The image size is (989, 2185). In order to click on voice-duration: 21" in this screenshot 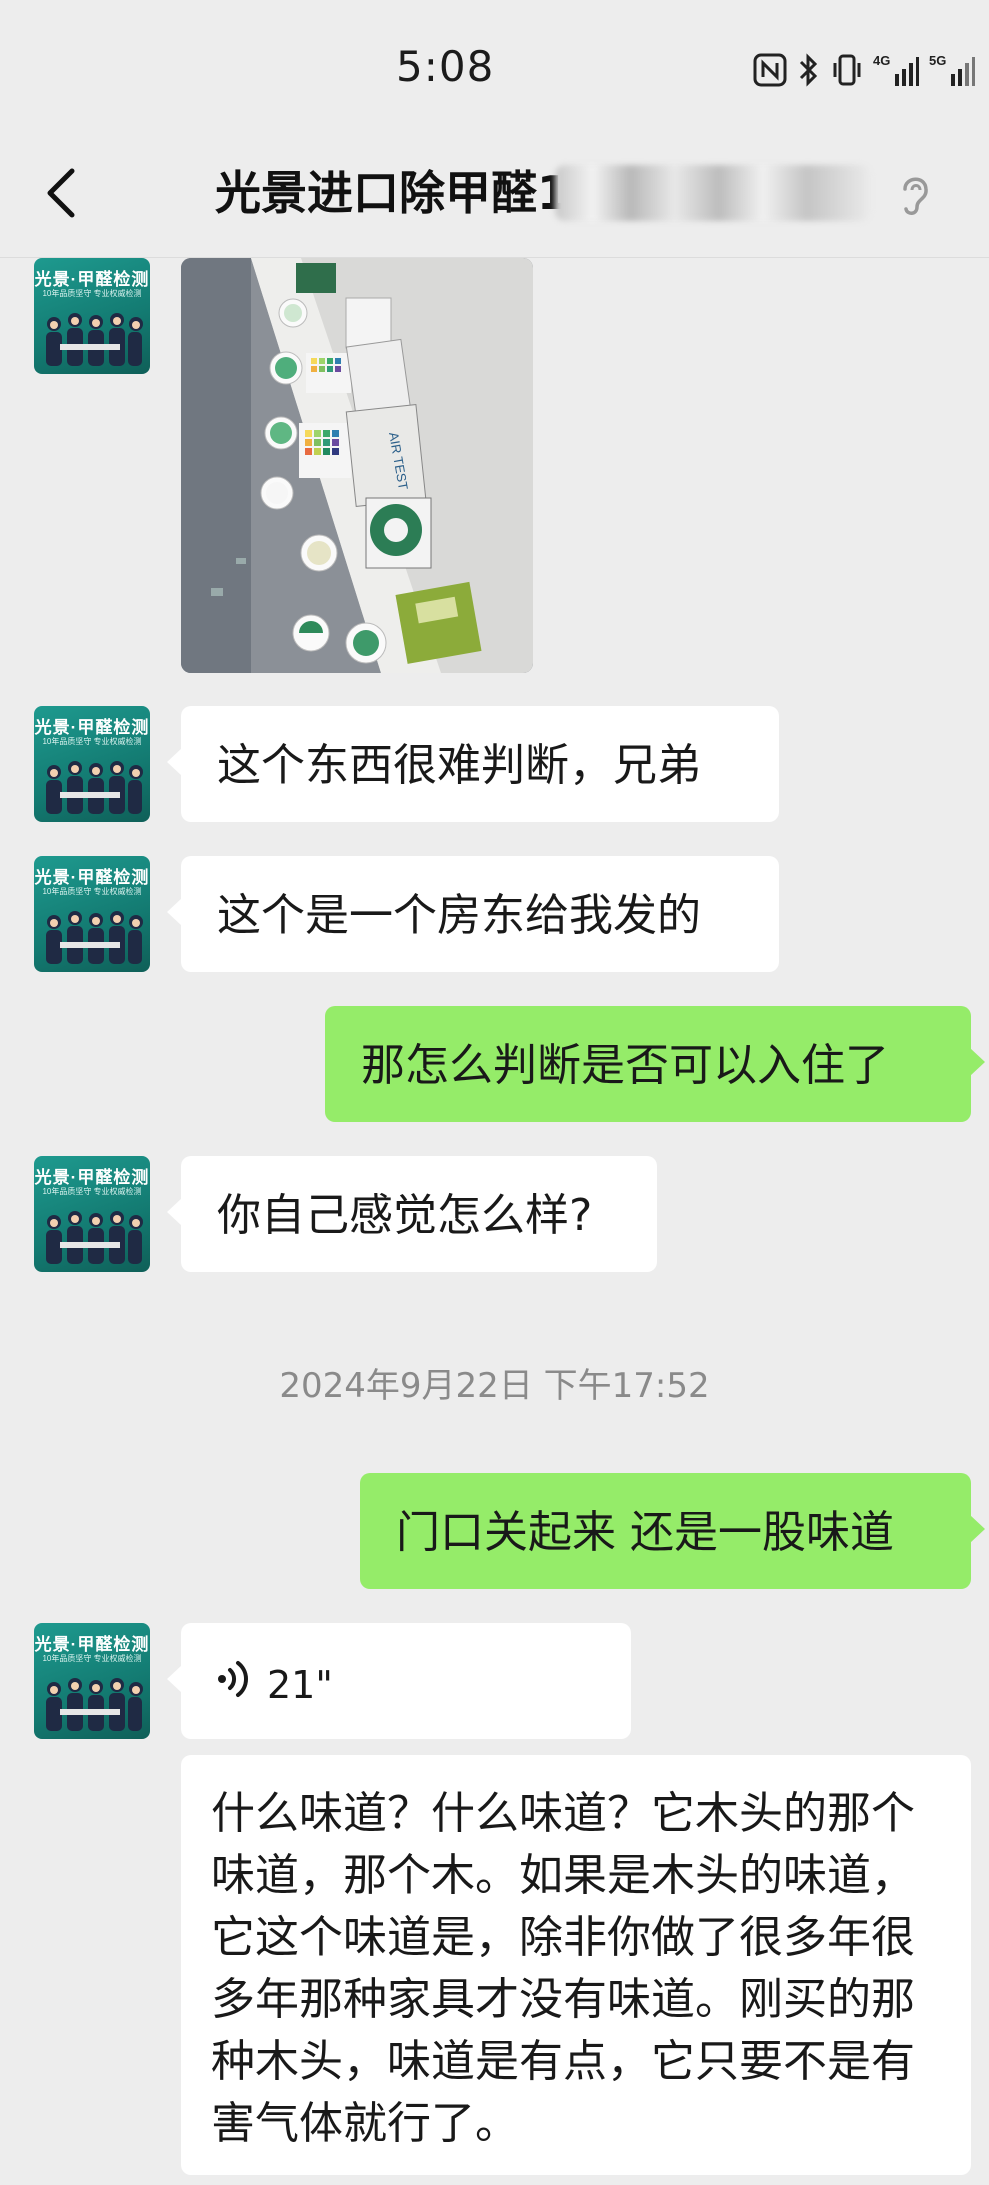, I will do `click(300, 1685)`.